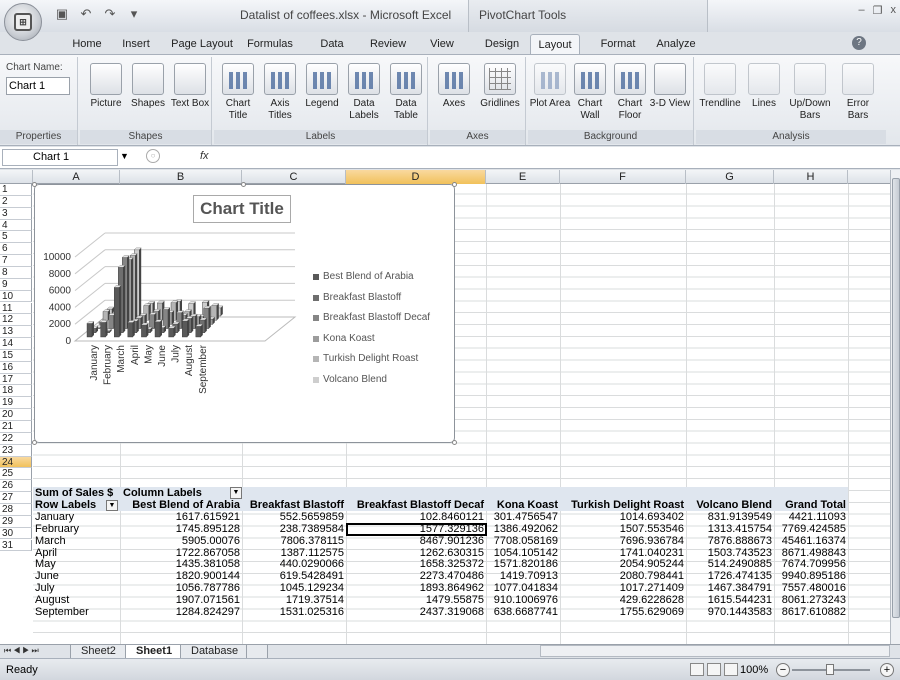 This screenshot has width=900, height=680. Describe the element at coordinates (202, 44) in the screenshot. I see `tab-page-layout: Page Layout` at that location.